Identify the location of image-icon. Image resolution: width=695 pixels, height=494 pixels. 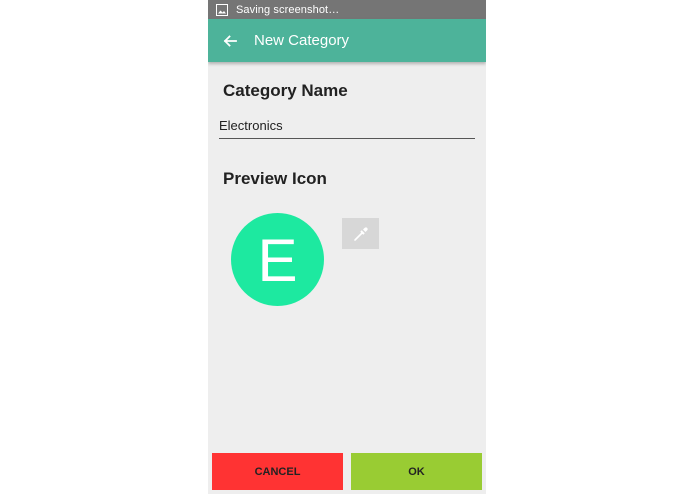
(222, 9).